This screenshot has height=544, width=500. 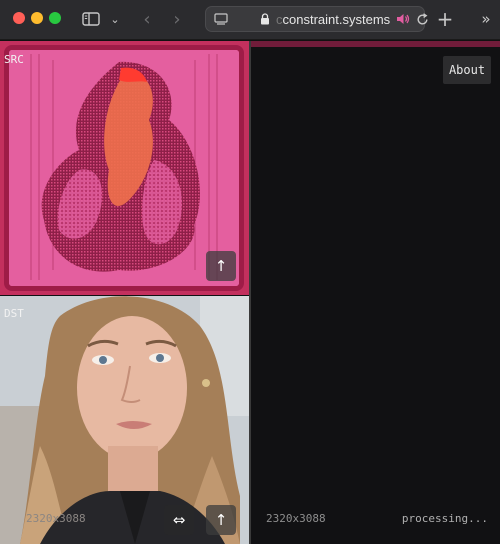 I want to click on dst-upload-button: ↑, so click(x=221, y=520).